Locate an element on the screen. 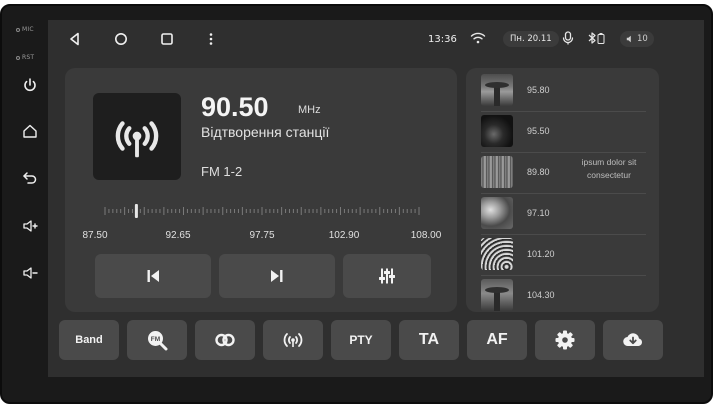 Image resolution: width=713 pixels, height=405 pixels. volume-pill: 10 is located at coordinates (637, 39).